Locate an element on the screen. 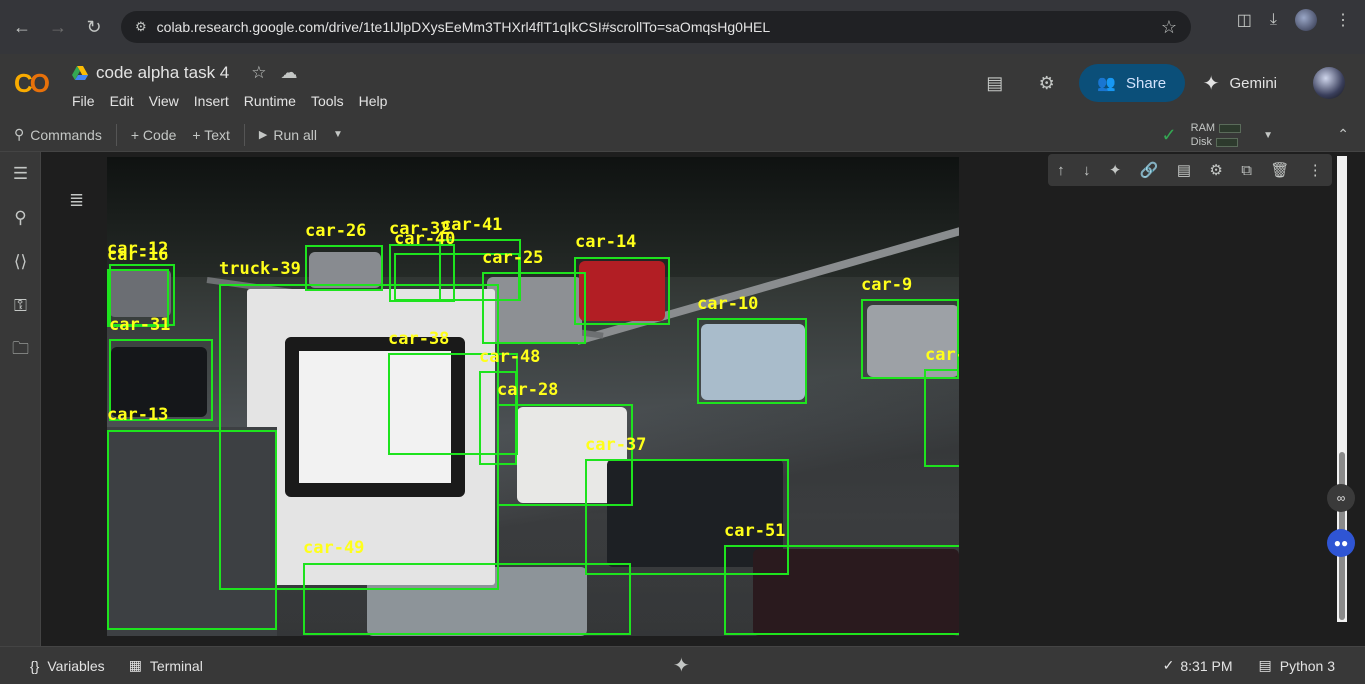  variables-button: {} Variables is located at coordinates (67, 666).